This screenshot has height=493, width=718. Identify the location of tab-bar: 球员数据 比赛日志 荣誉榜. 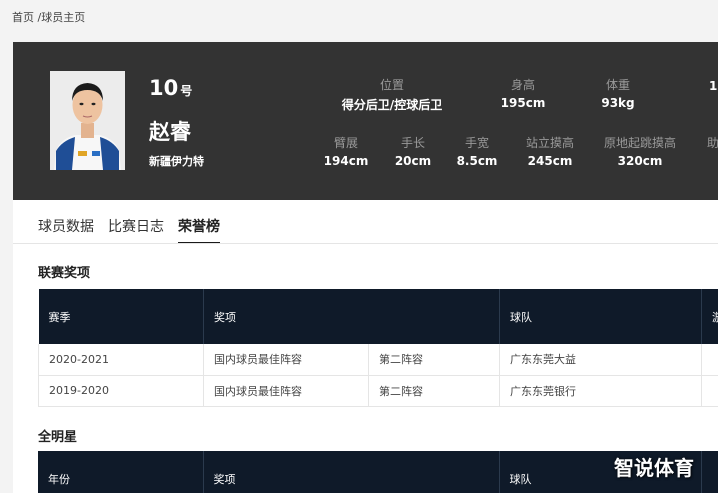
(129, 230).